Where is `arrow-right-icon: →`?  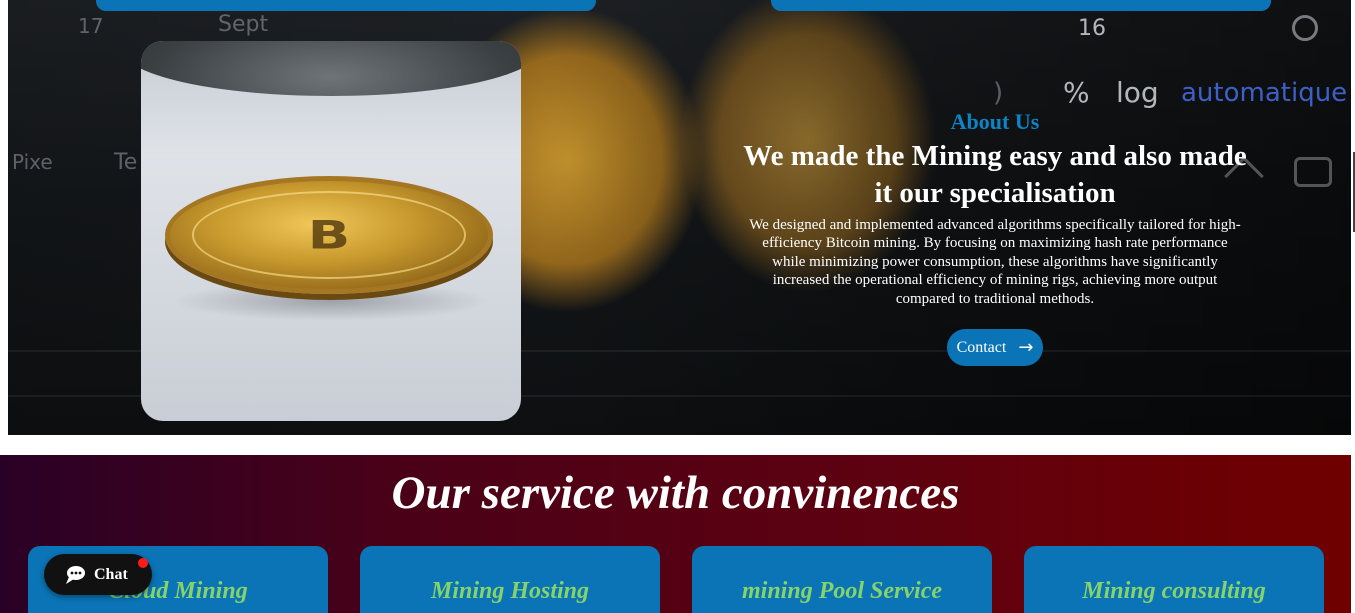
arrow-right-icon: → is located at coordinates (1026, 348).